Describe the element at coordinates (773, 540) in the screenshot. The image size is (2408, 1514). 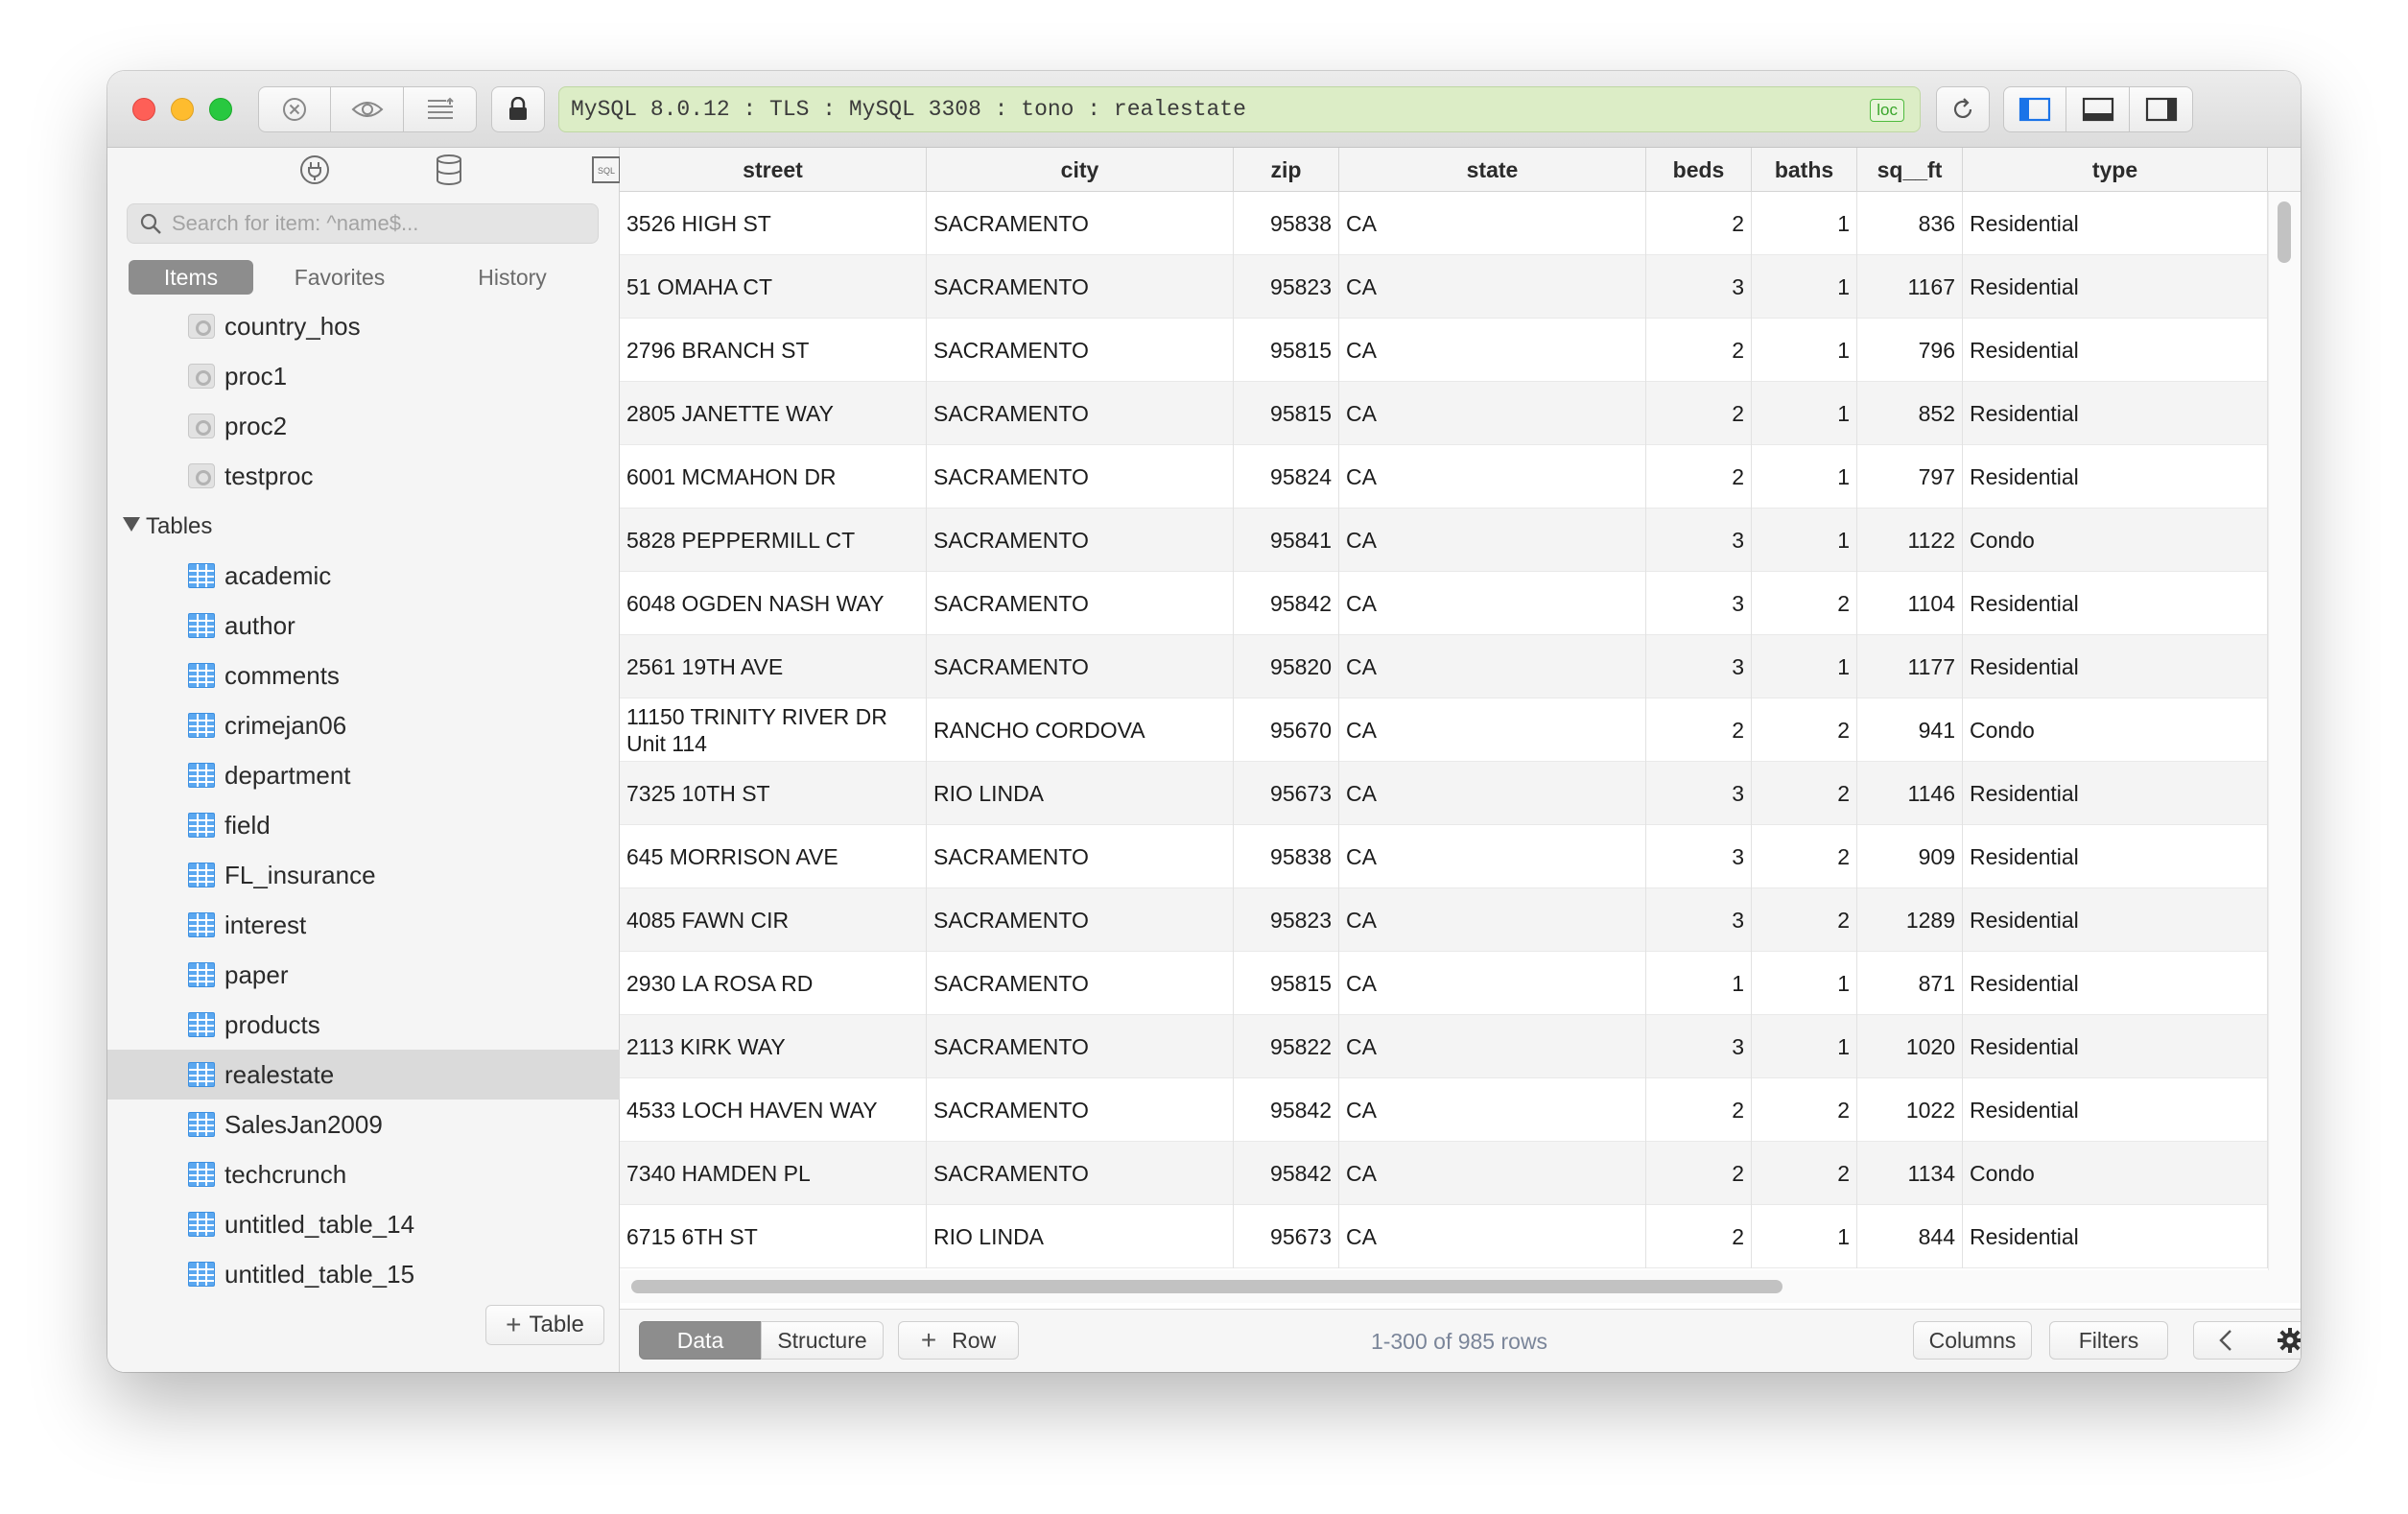
I see `cell-street: 5828 PEPPERMILL CT` at that location.